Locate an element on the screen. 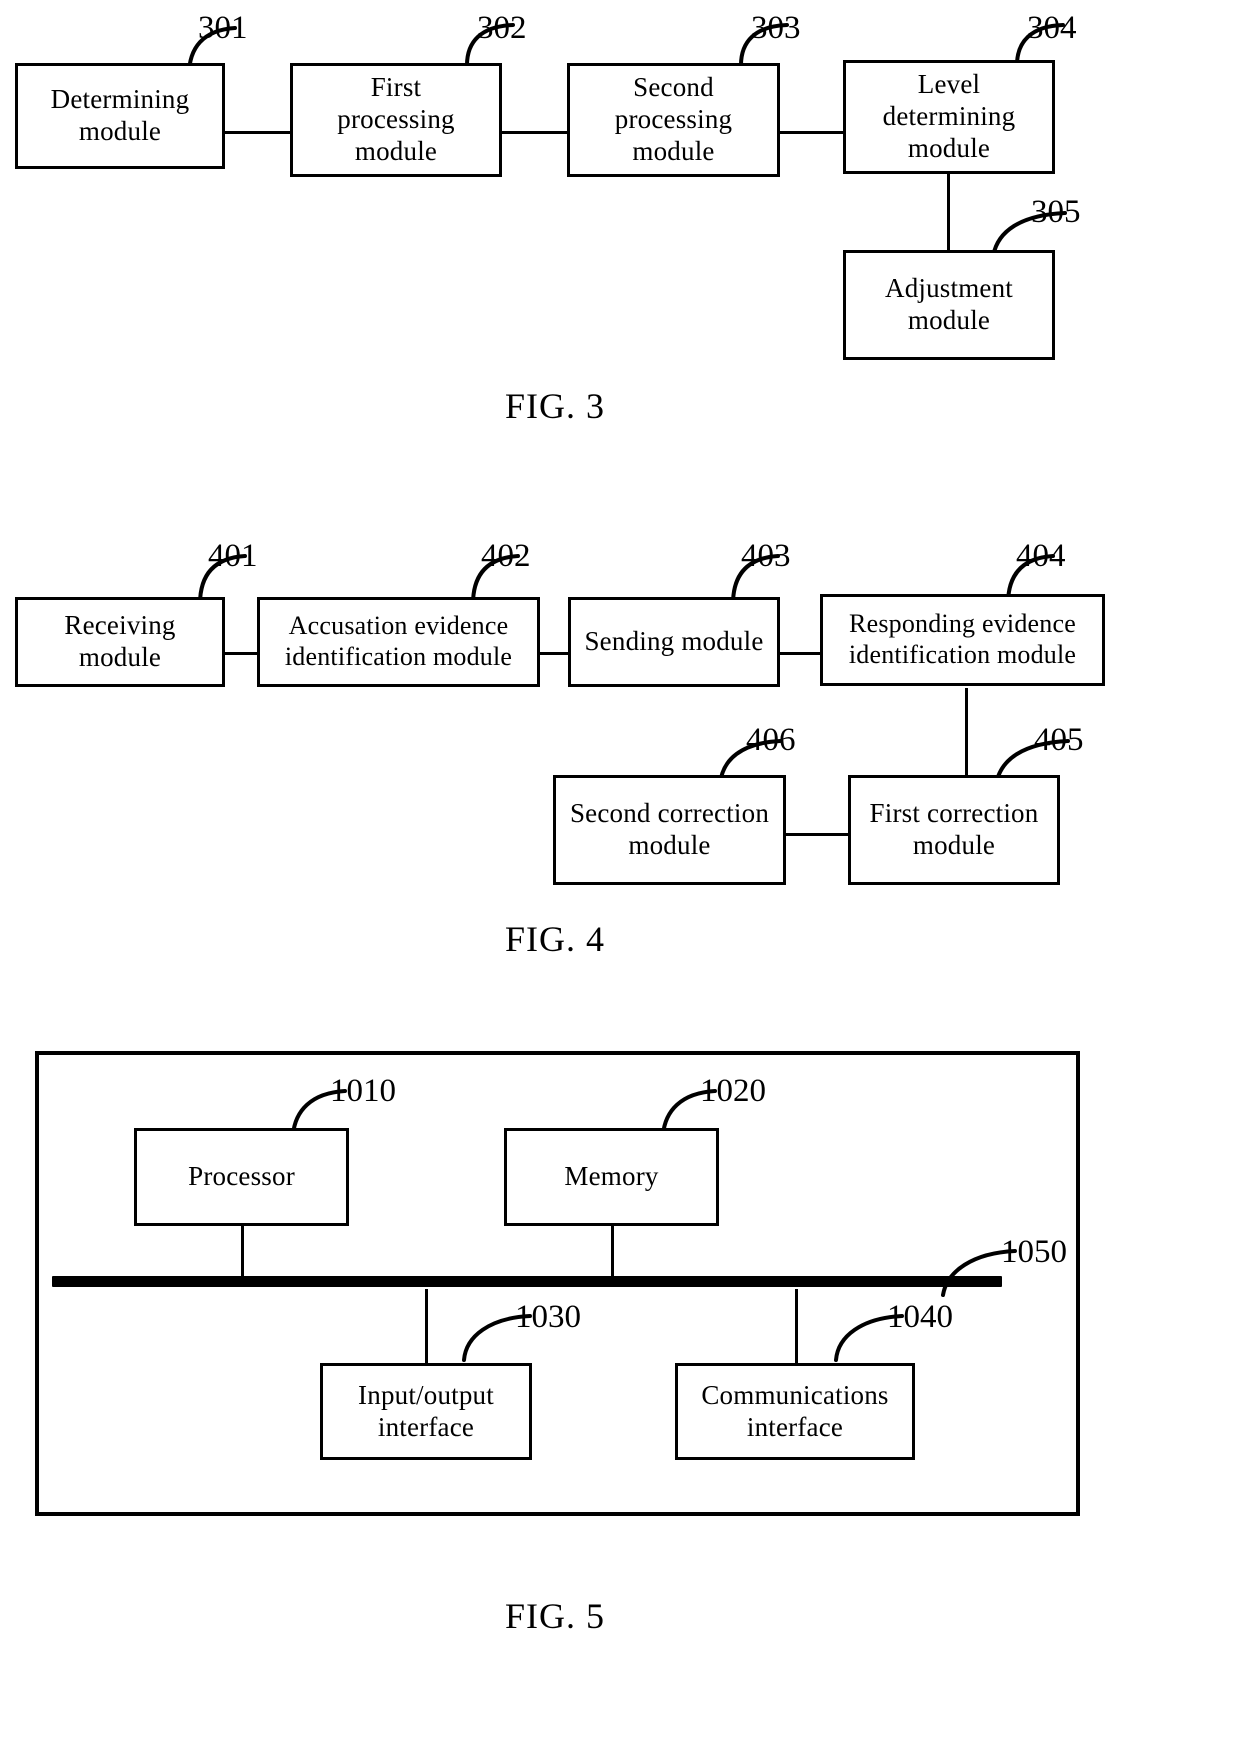 Image resolution: width=1240 pixels, height=1755 pixels. block-first-correction-module: First correction module is located at coordinates (954, 830).